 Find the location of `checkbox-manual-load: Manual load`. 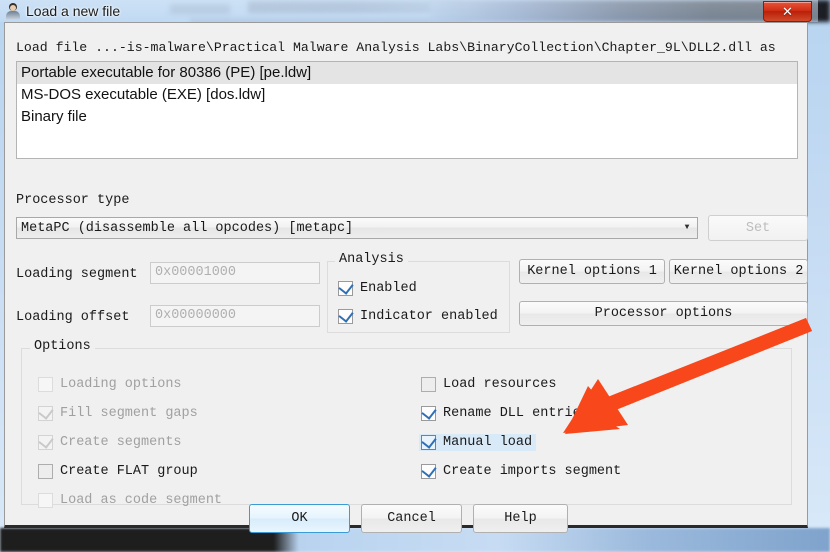

checkbox-manual-load: Manual load is located at coordinates (478, 442).